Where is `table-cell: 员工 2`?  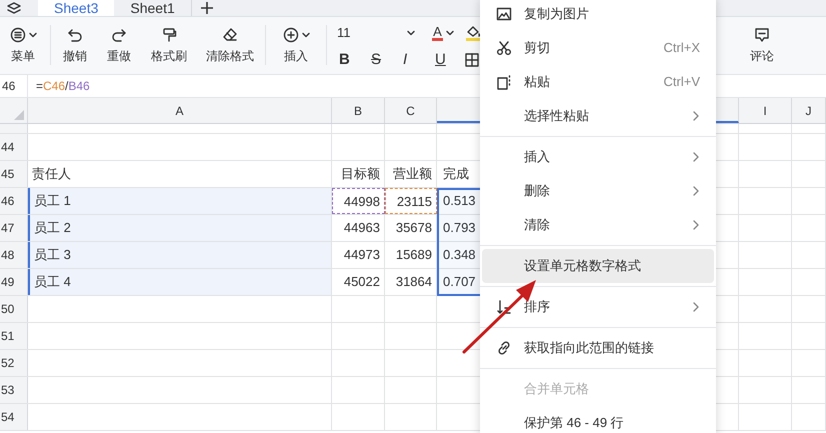 table-cell: 员工 2 is located at coordinates (180, 228).